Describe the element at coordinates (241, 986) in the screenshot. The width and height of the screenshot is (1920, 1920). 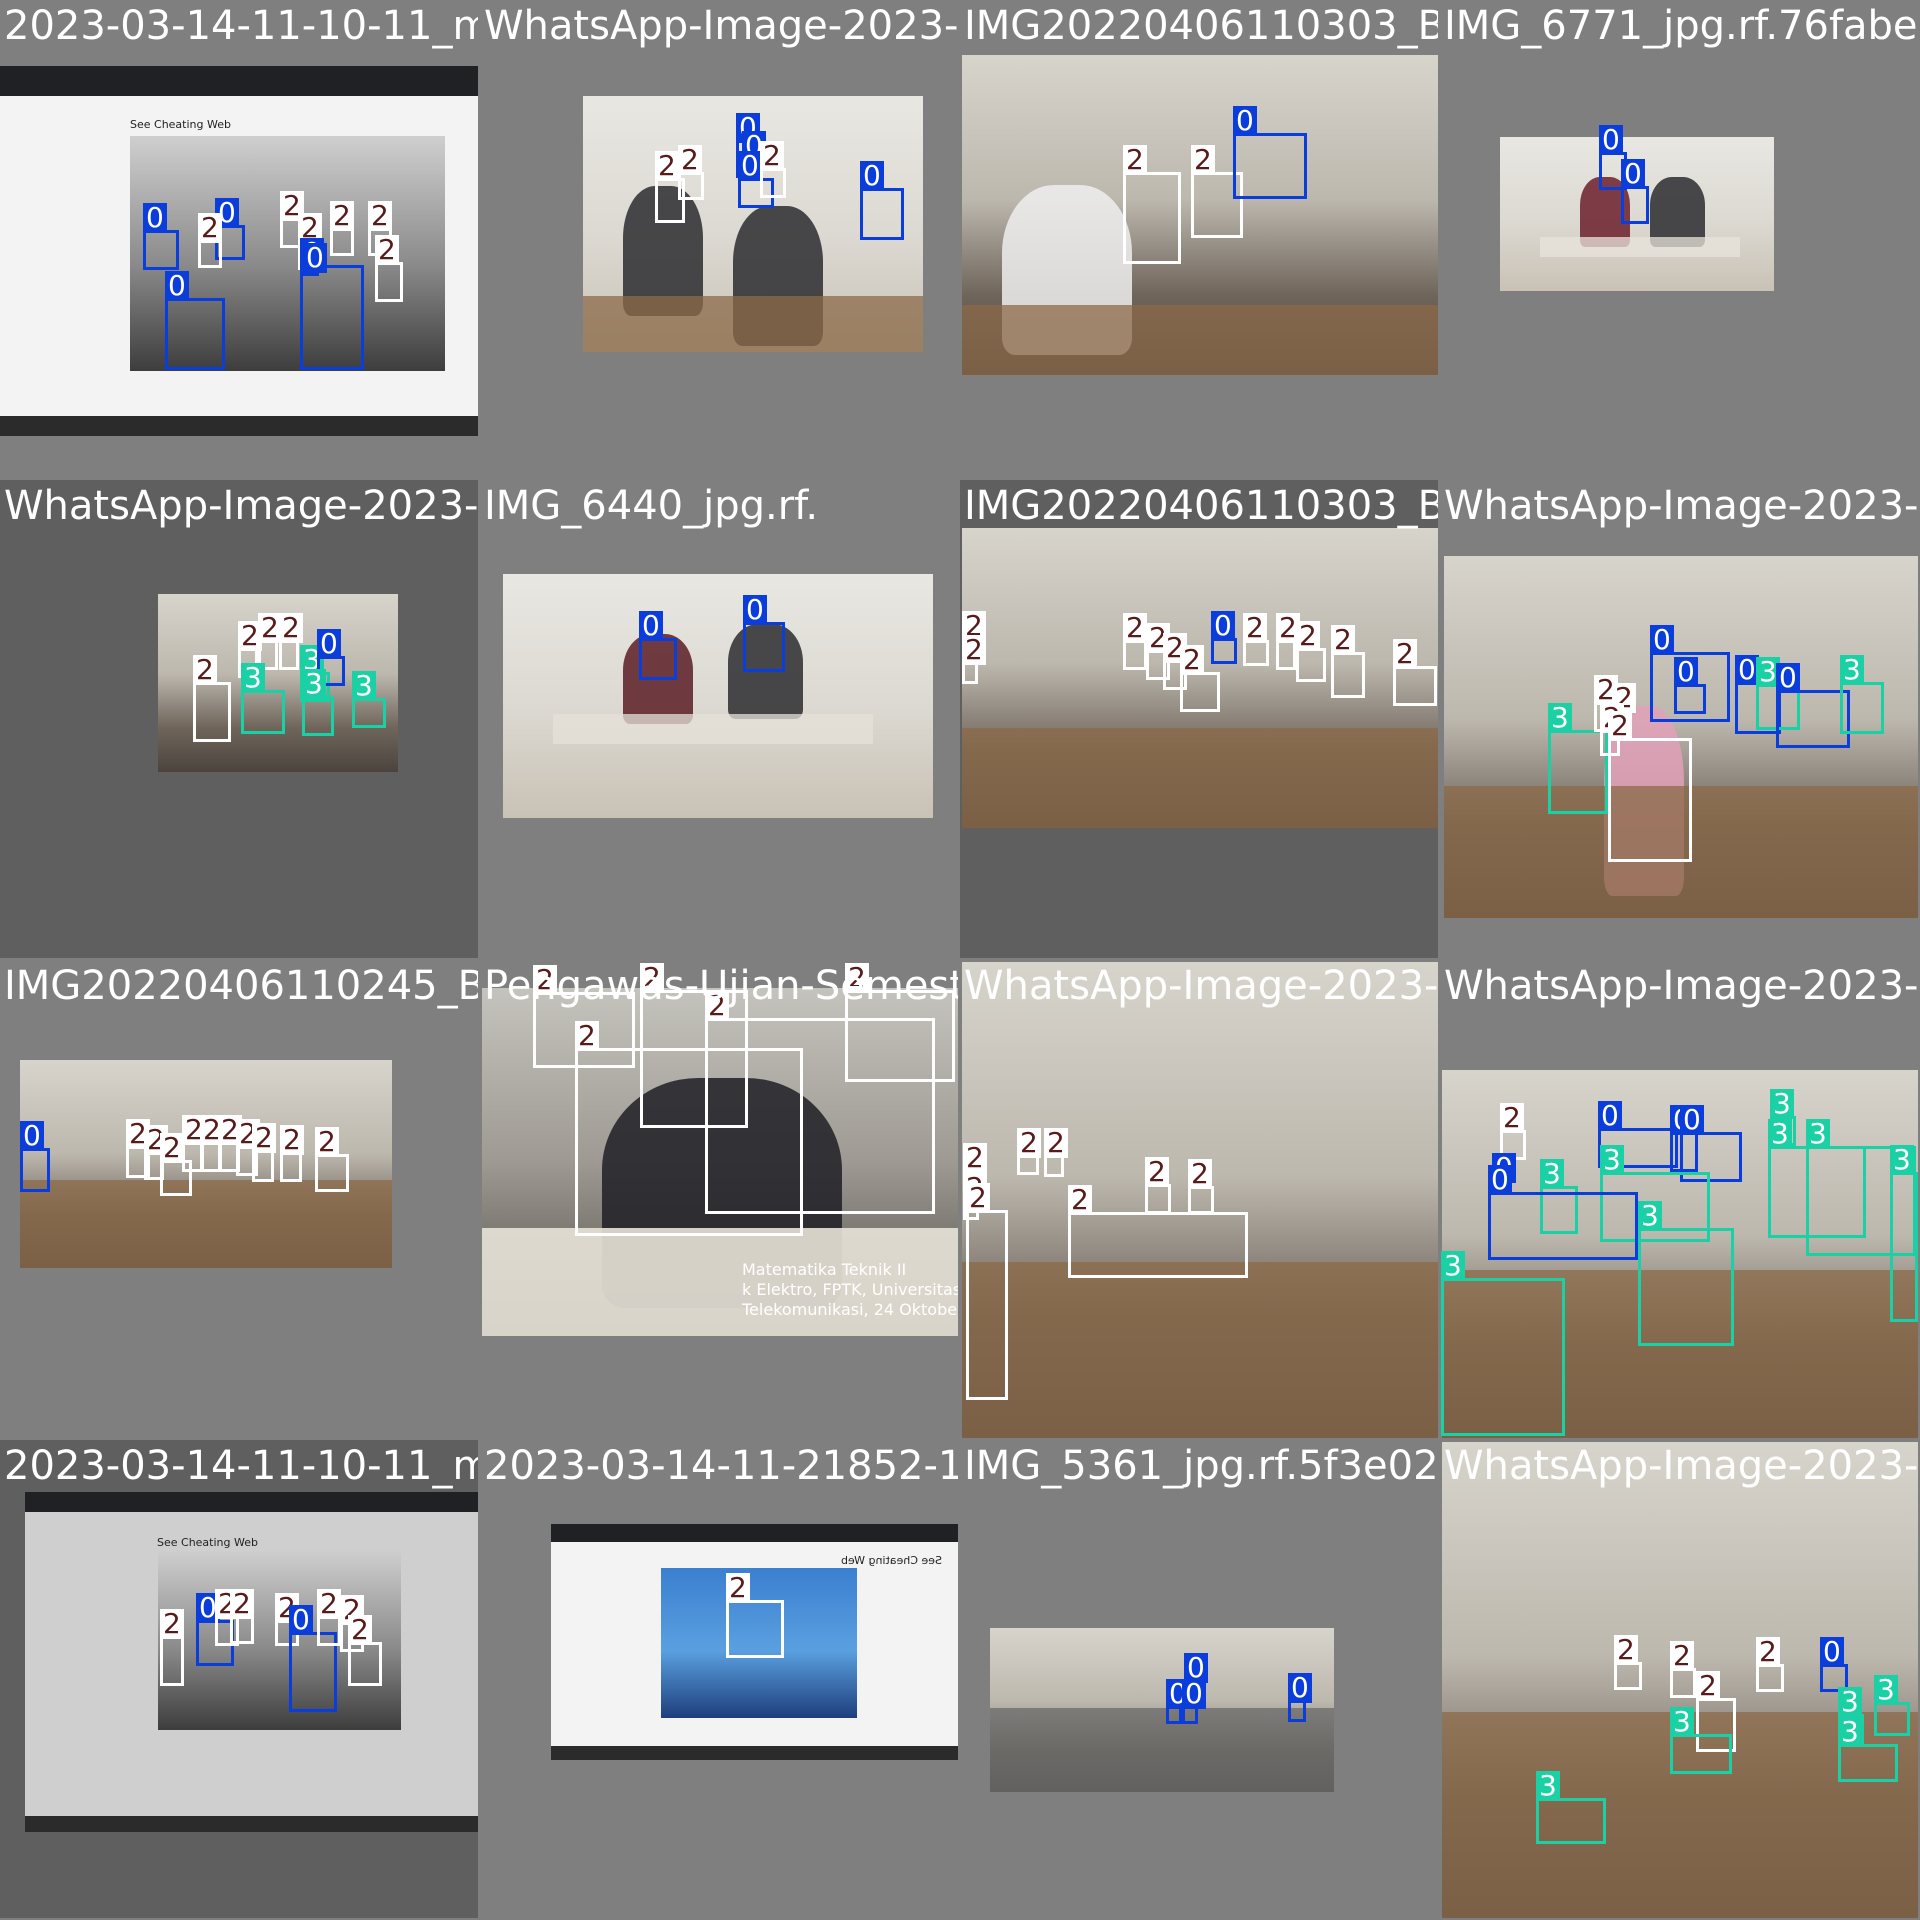
I see `tile-title: IMG20220406110245_BURST002_jpg.rf.8fe7` at that location.